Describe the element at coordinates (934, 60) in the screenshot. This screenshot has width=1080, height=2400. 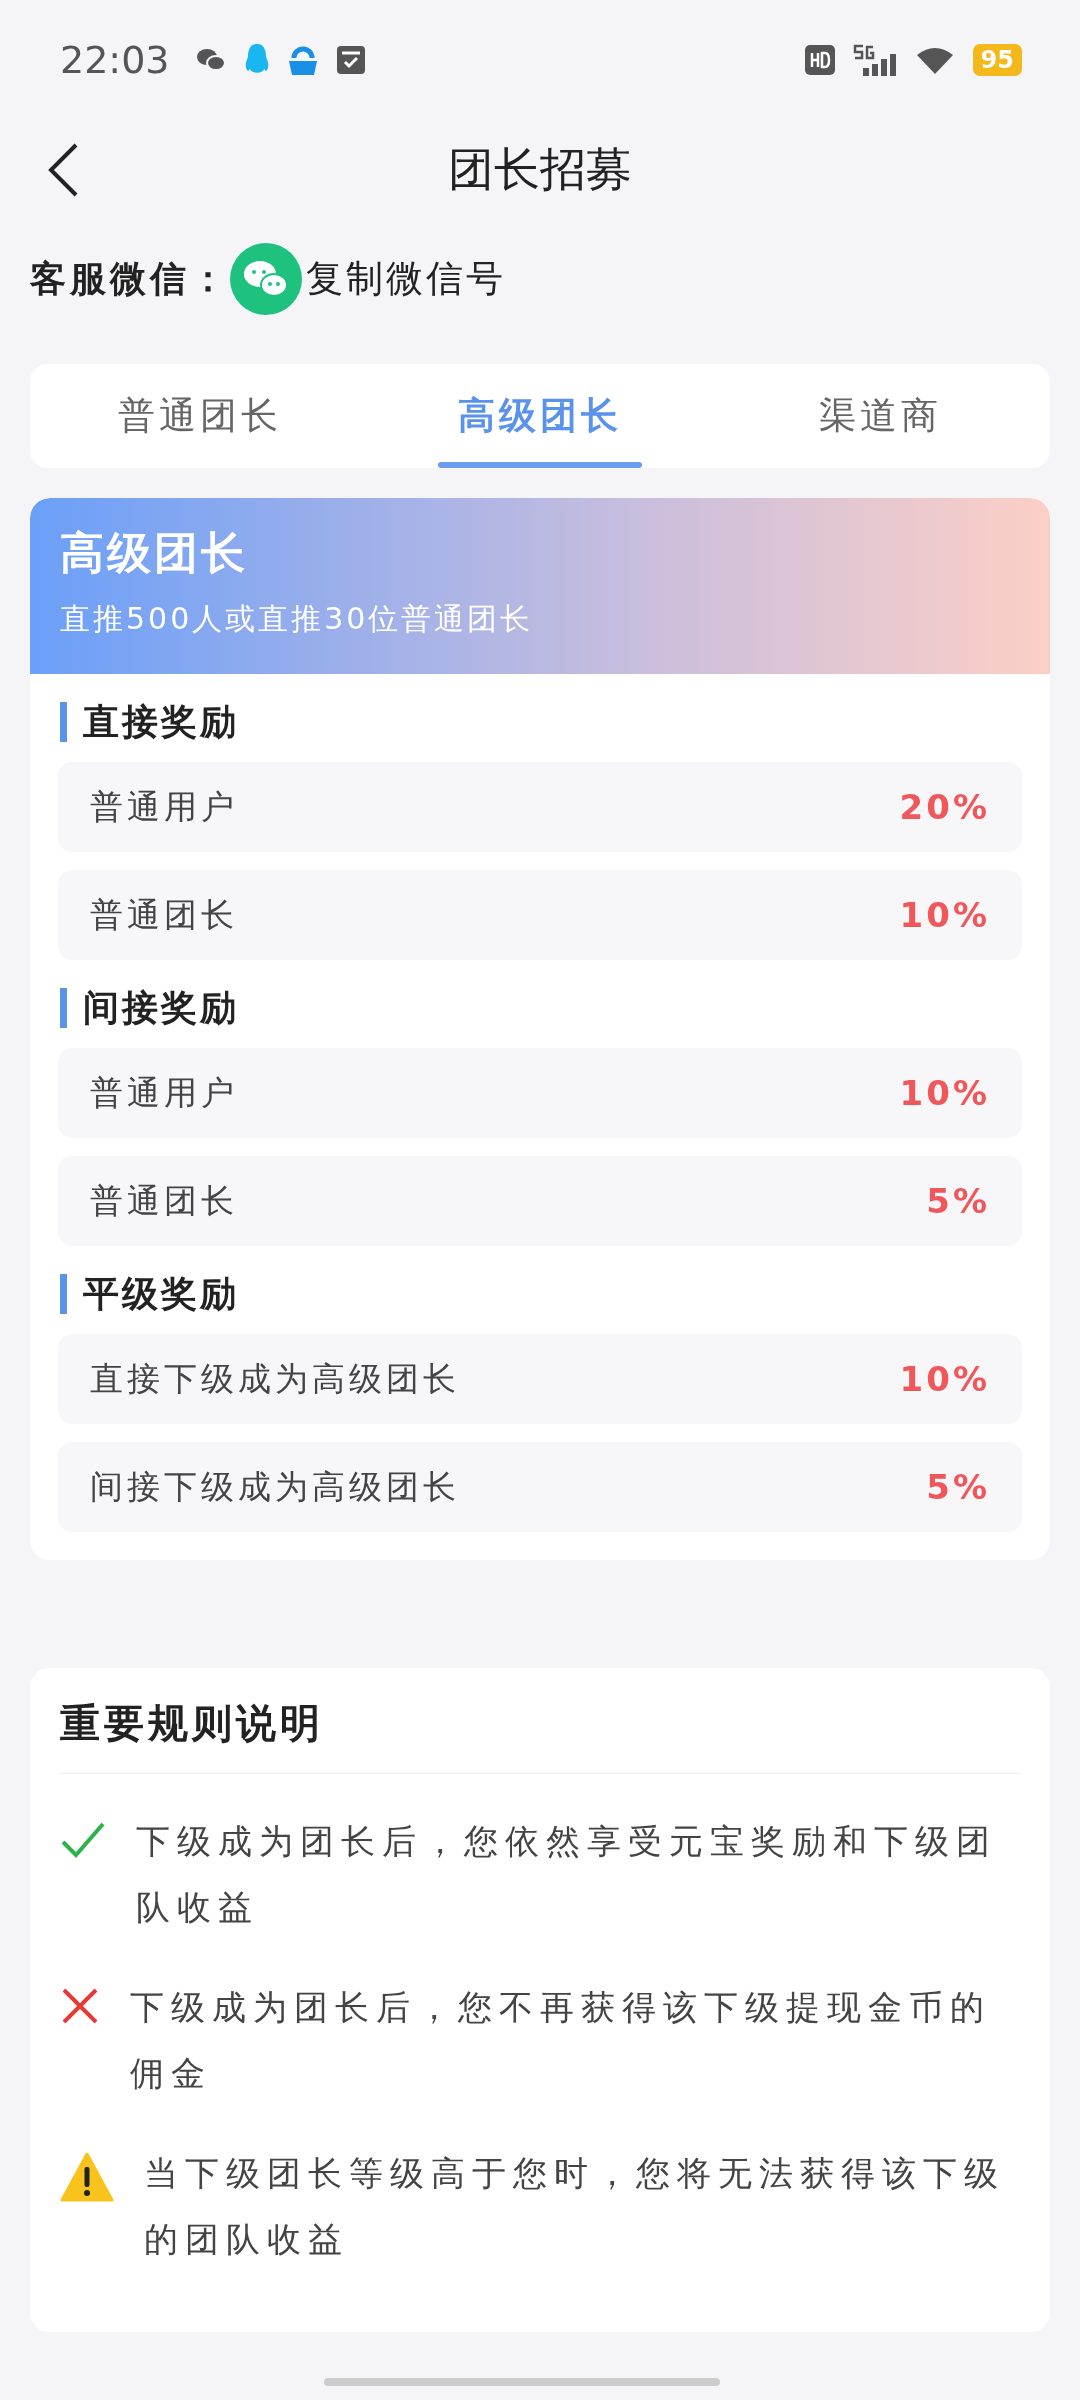
I see `wifi-icon` at that location.